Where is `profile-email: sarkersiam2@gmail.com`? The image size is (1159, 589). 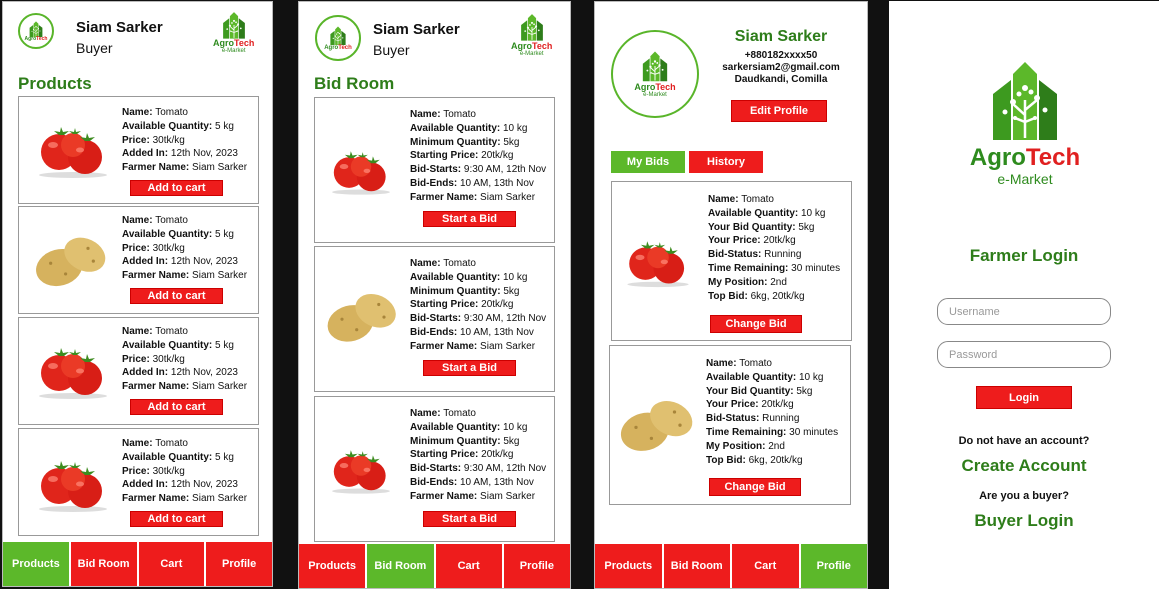 profile-email: sarkersiam2@gmail.com is located at coordinates (781, 67).